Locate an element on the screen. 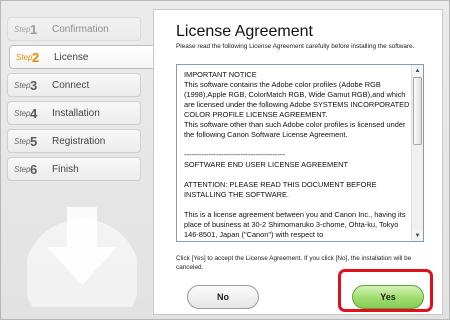 The width and height of the screenshot is (450, 320). step-installation: Step 4 Installation is located at coordinates (74, 113).